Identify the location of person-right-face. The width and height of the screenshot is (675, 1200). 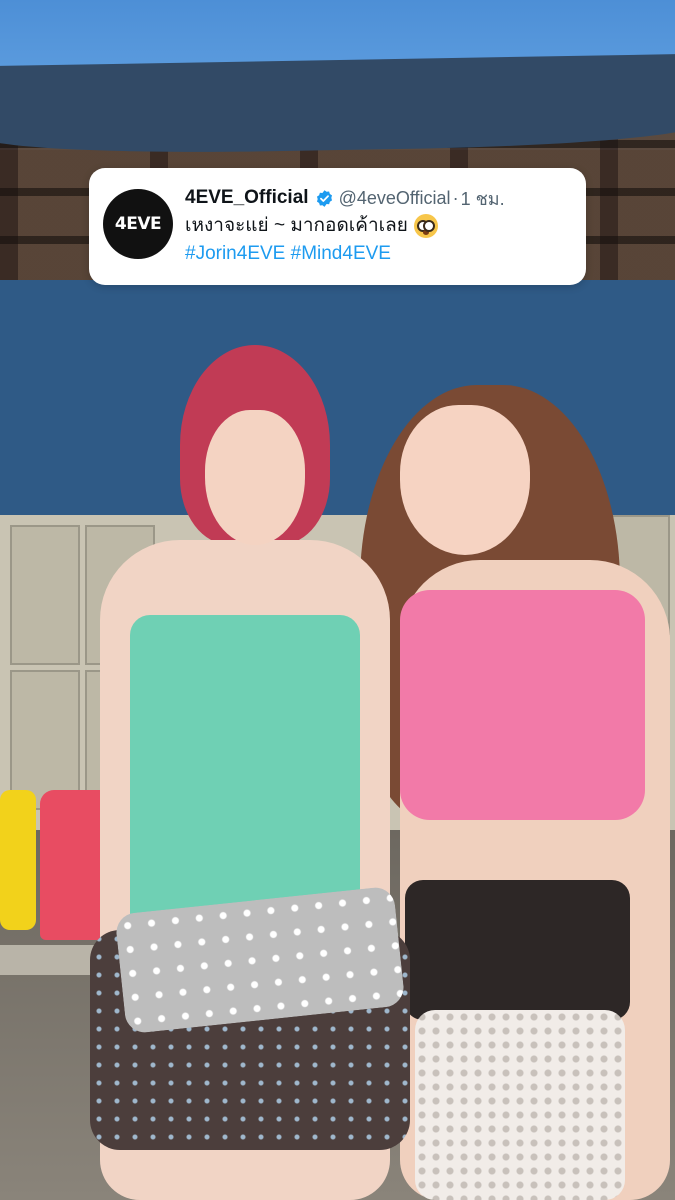
(465, 480).